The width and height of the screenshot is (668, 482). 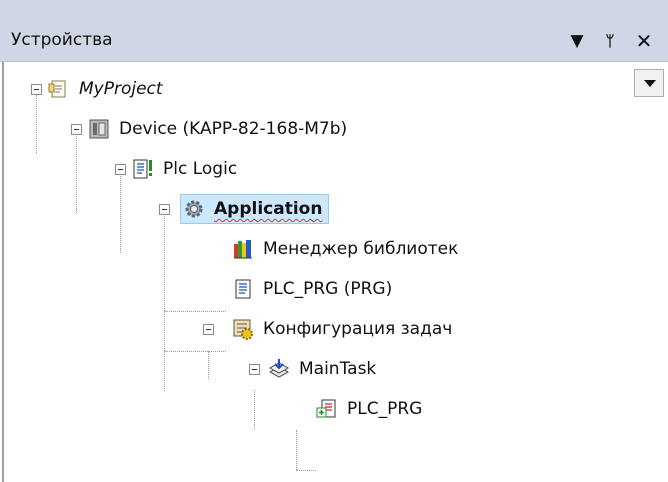 I want to click on library-icon, so click(x=243, y=249).